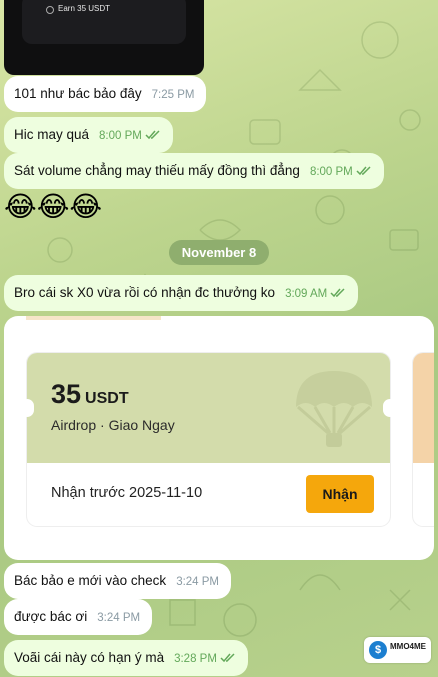 Image resolution: width=438 pixels, height=677 pixels. Describe the element at coordinates (50, 10) in the screenshot. I see `clock-icon` at that location.